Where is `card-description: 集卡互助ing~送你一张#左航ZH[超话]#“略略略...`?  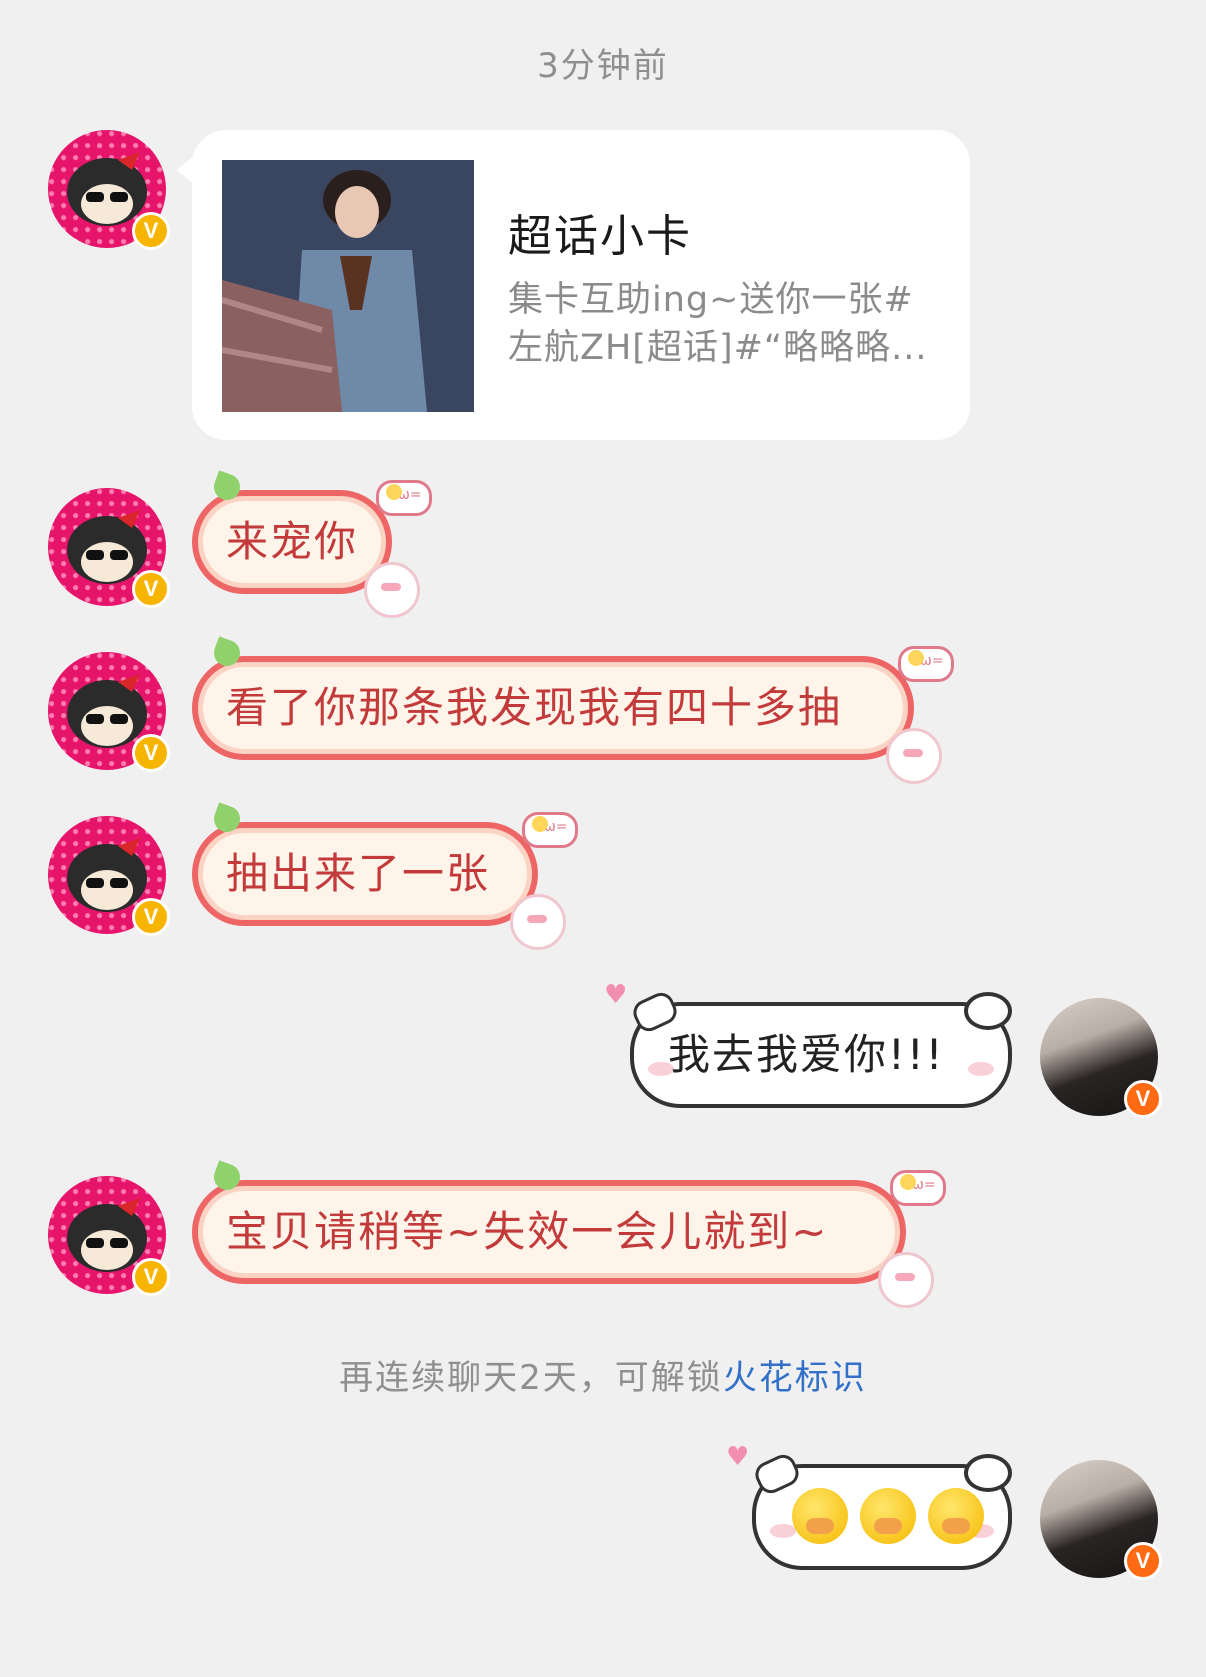
card-description: 集卡互助ing~送你一张#左航ZH[超话]#“略略略... is located at coordinates (718, 324).